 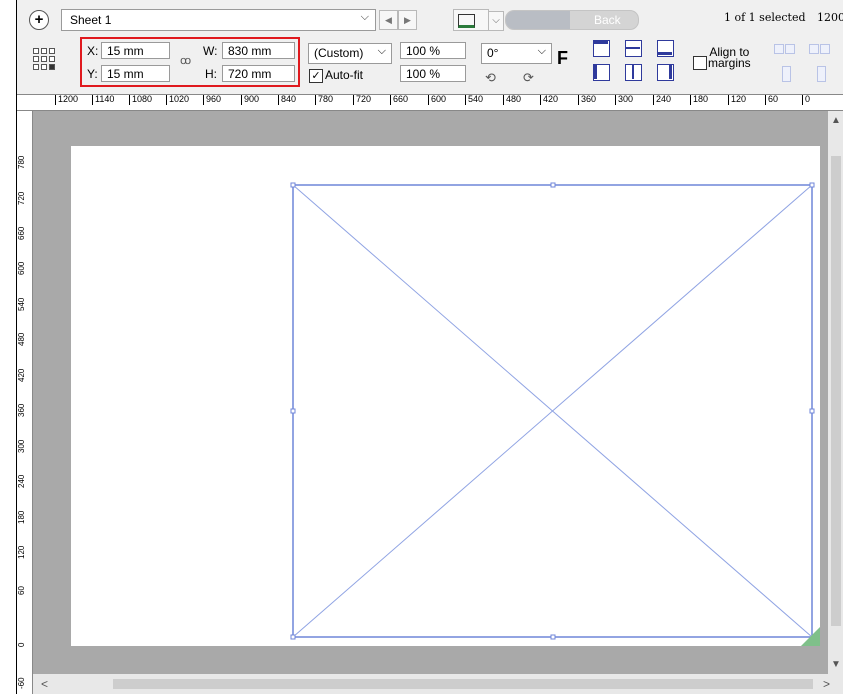 I want to click on align-middle-icon, so click(x=633, y=48).